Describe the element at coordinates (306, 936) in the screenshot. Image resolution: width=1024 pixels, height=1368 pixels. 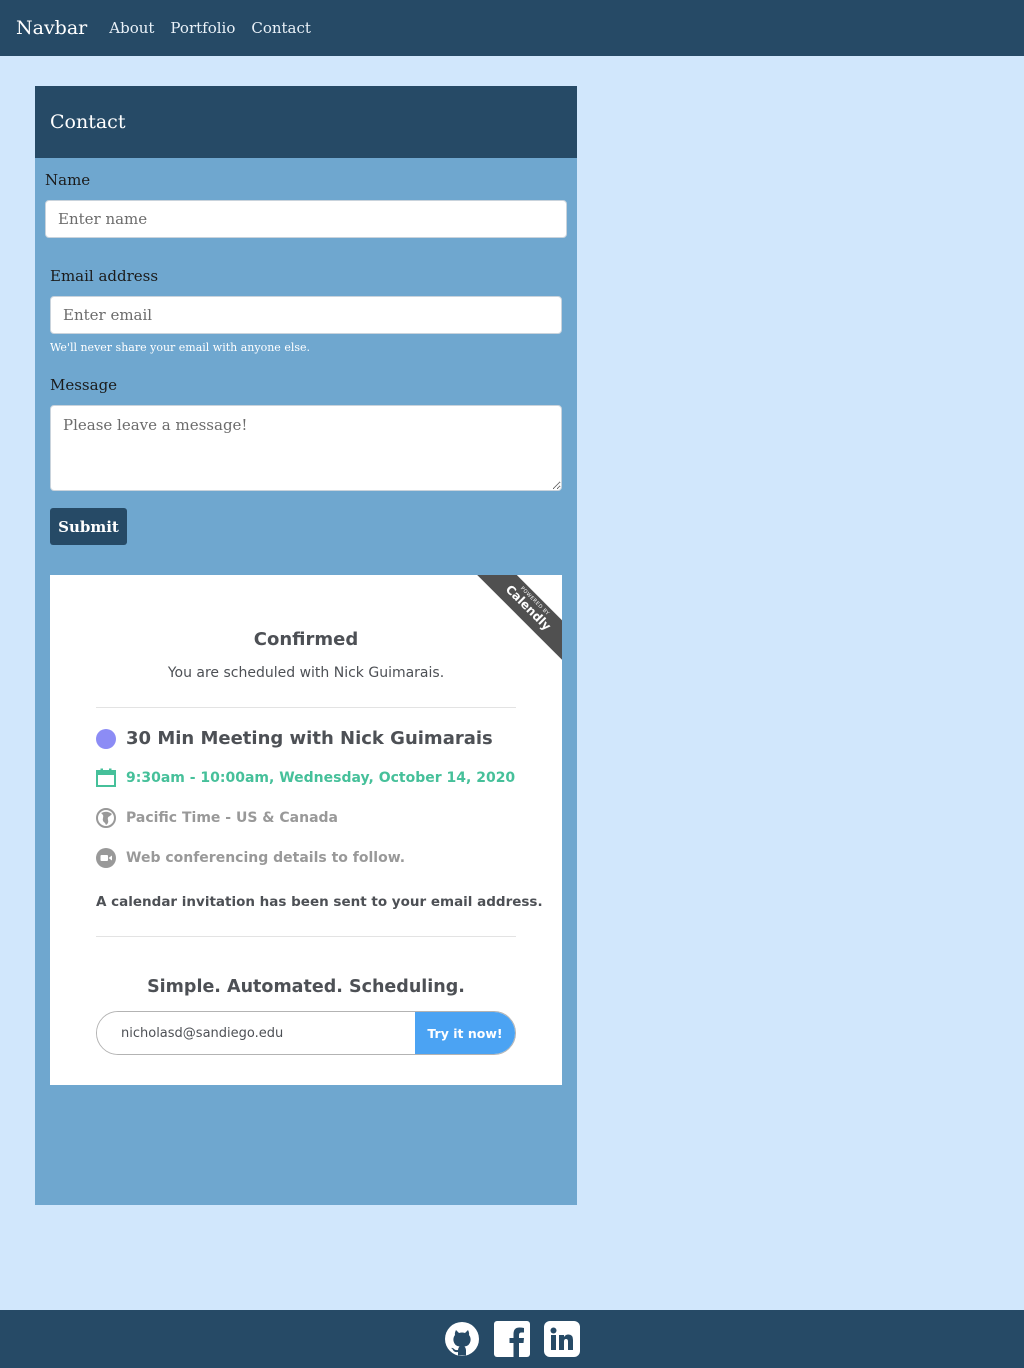
I see `divider-bottom` at that location.